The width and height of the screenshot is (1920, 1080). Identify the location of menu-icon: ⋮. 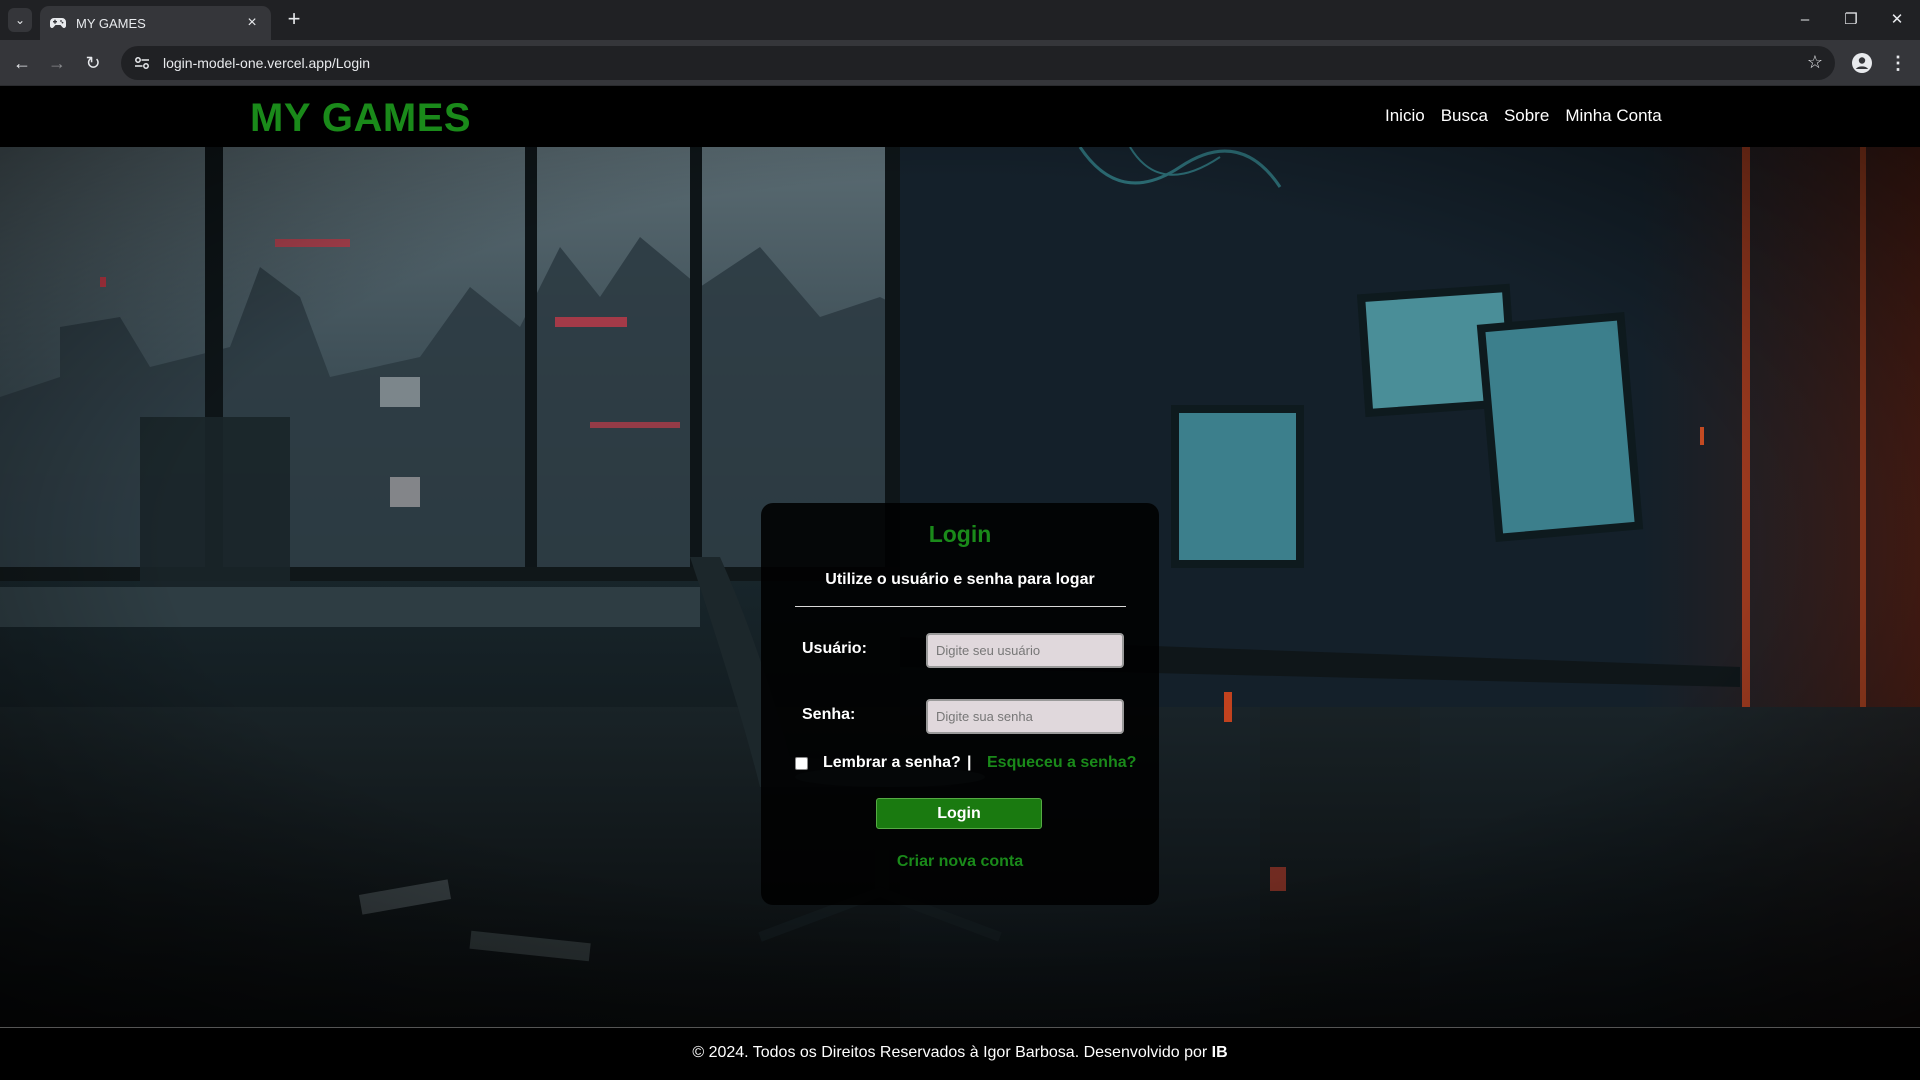
(1898, 63).